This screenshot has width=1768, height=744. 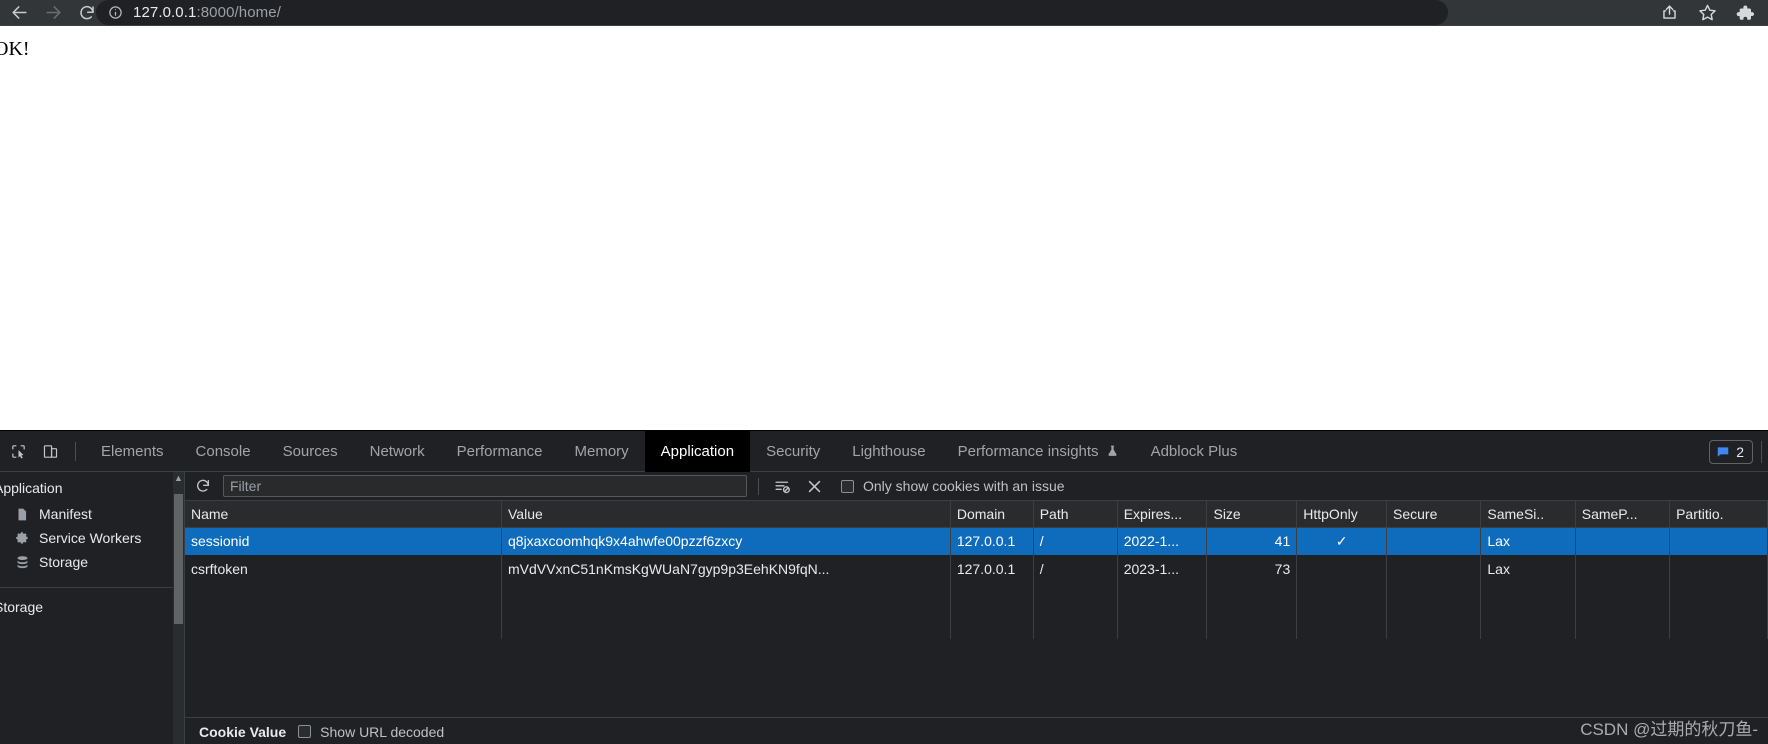 What do you see at coordinates (964, 486) in the screenshot?
I see `only-show-issues-label: Only show cookies with an issue` at bounding box center [964, 486].